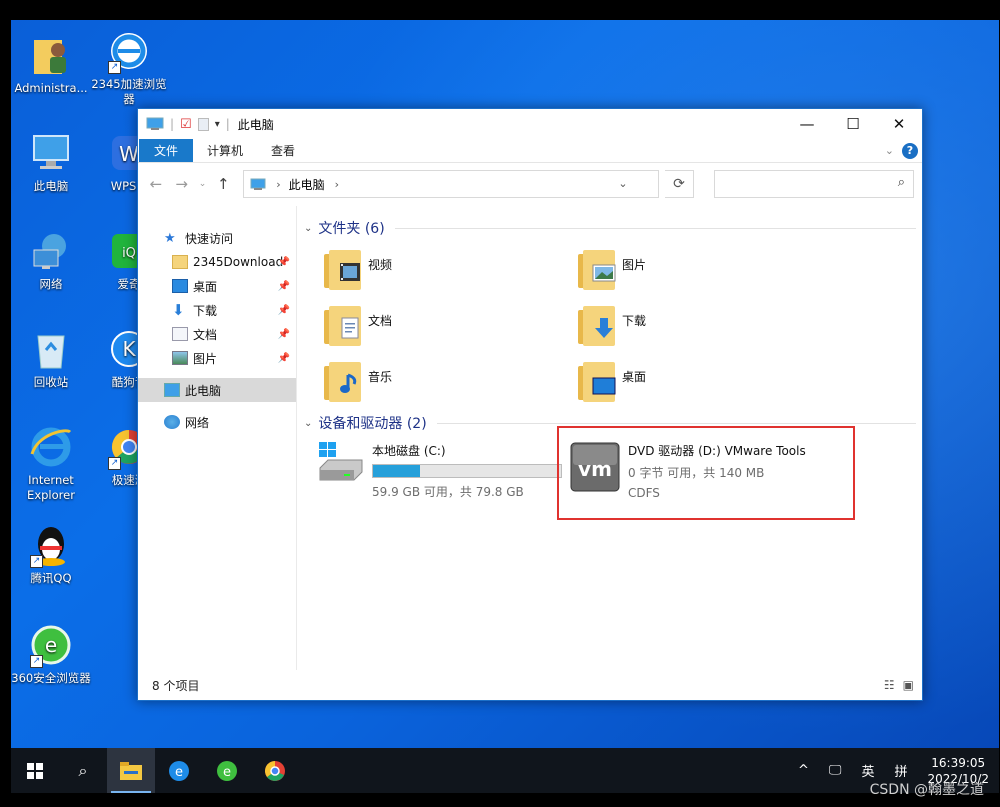 This screenshot has width=1000, height=807. What do you see at coordinates (343, 382) in the screenshot?
I see `music-folder-icon` at bounding box center [343, 382].